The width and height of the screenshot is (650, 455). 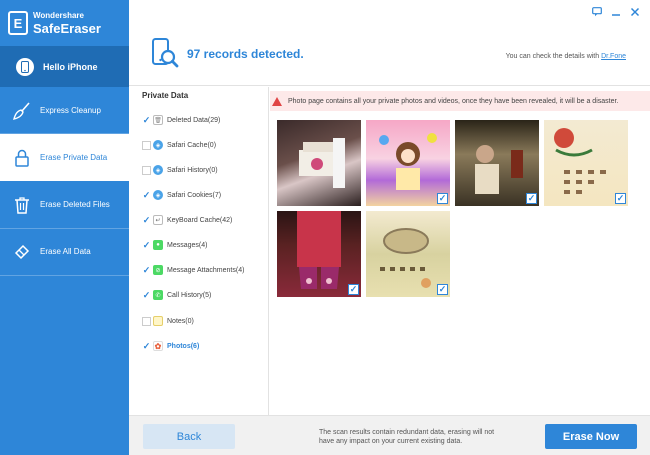 I want to click on category-safari-history: ◈ Safari History(0), so click(x=180, y=170).